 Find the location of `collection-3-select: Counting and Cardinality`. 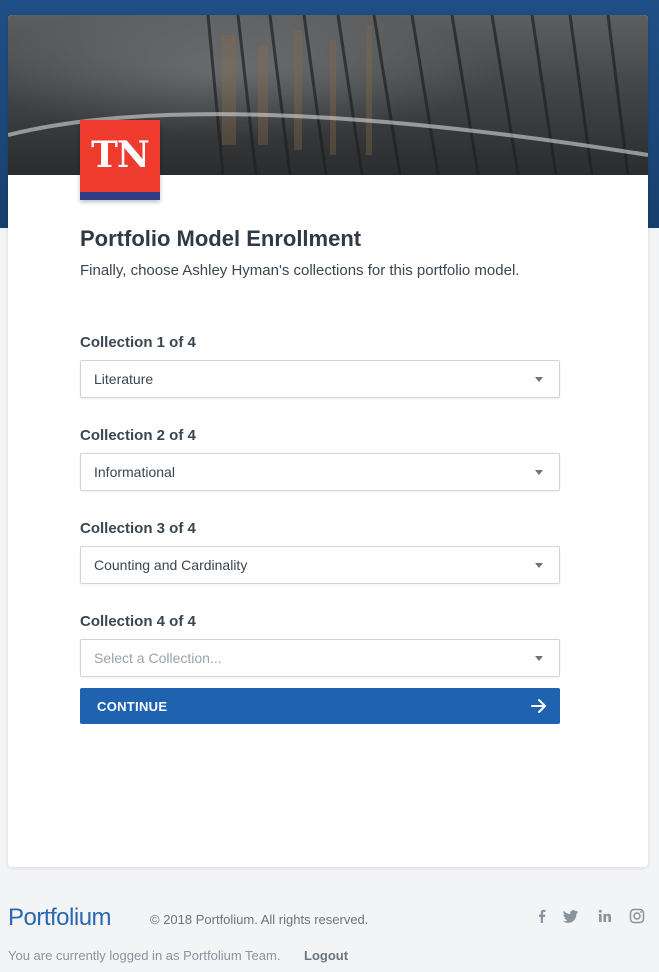

collection-3-select: Counting and Cardinality is located at coordinates (320, 565).